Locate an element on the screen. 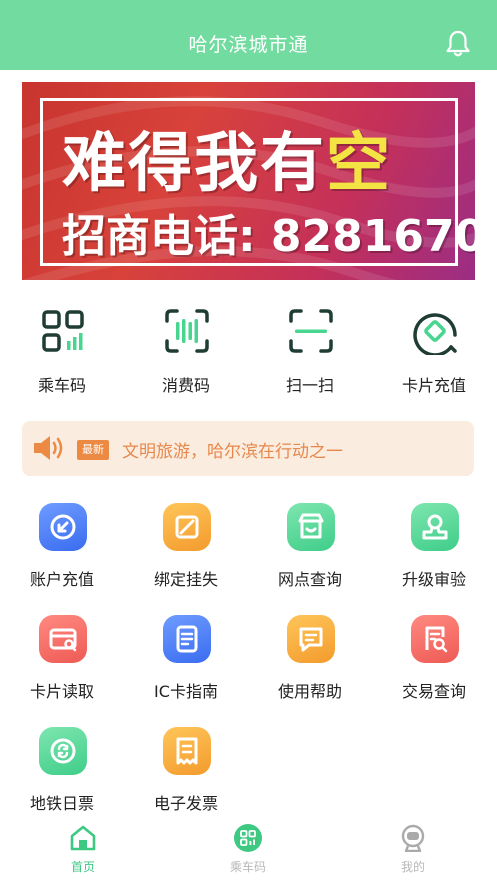  card-read-icon is located at coordinates (63, 639).